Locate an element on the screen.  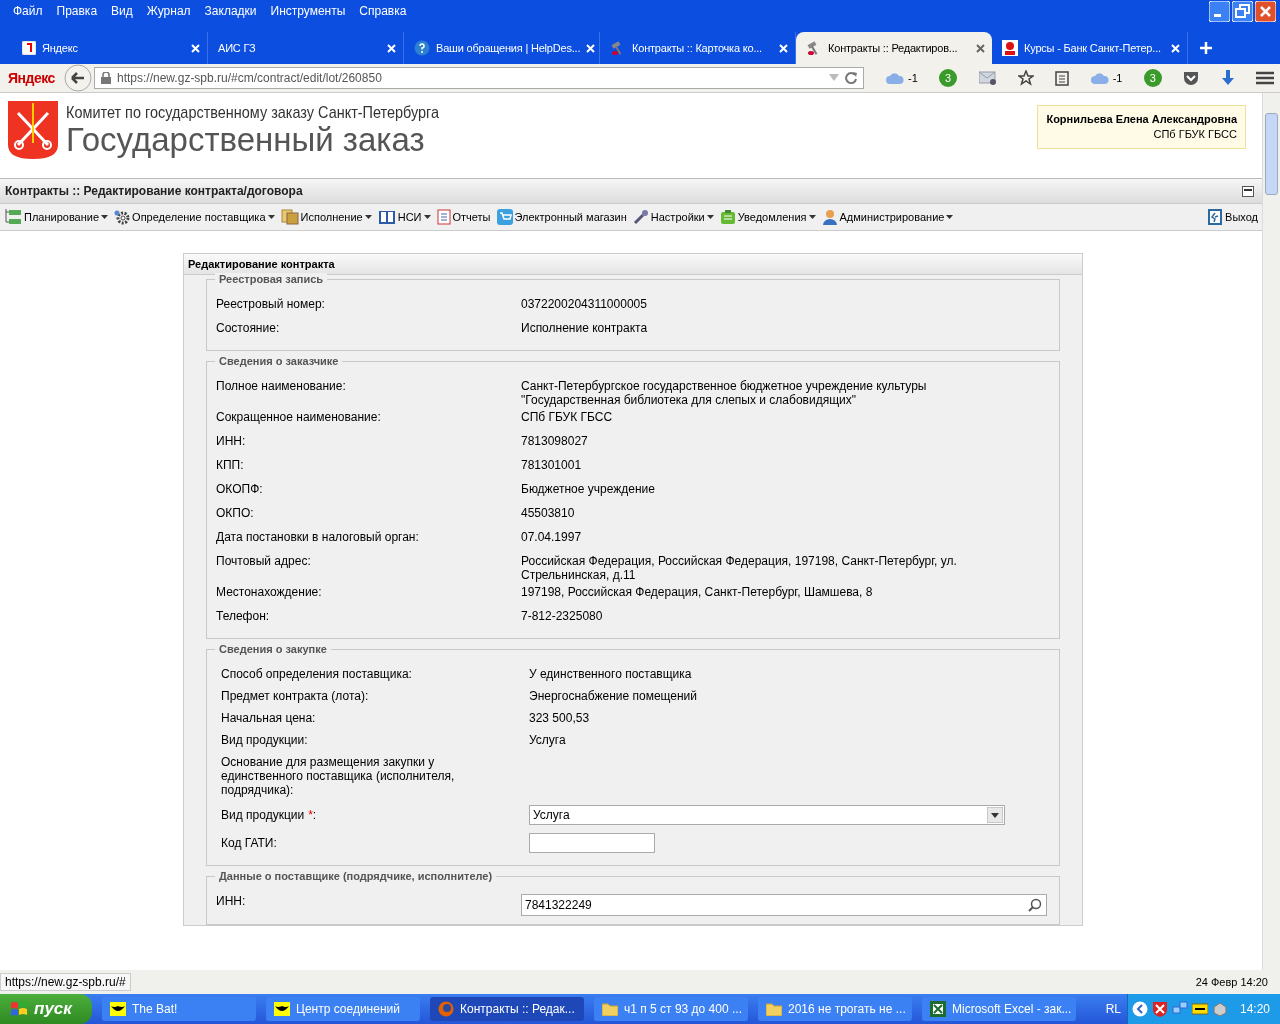
field-label: ИНН: is located at coordinates (231, 441).